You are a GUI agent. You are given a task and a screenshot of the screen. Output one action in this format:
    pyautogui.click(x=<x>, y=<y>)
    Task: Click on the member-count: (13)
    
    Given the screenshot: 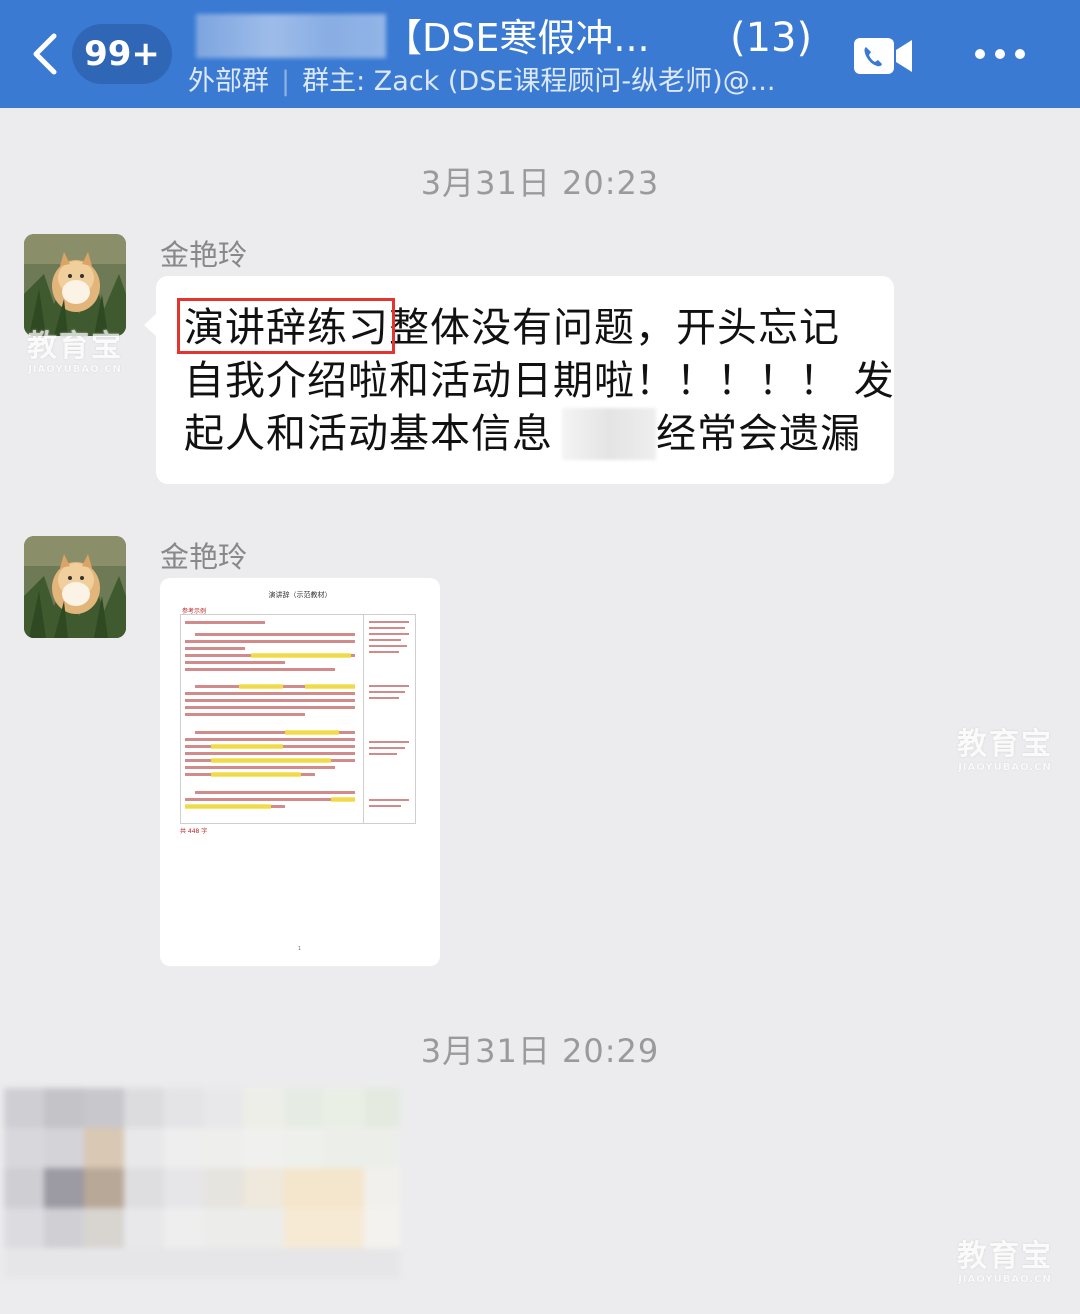 What is the action you would take?
    pyautogui.click(x=771, y=38)
    